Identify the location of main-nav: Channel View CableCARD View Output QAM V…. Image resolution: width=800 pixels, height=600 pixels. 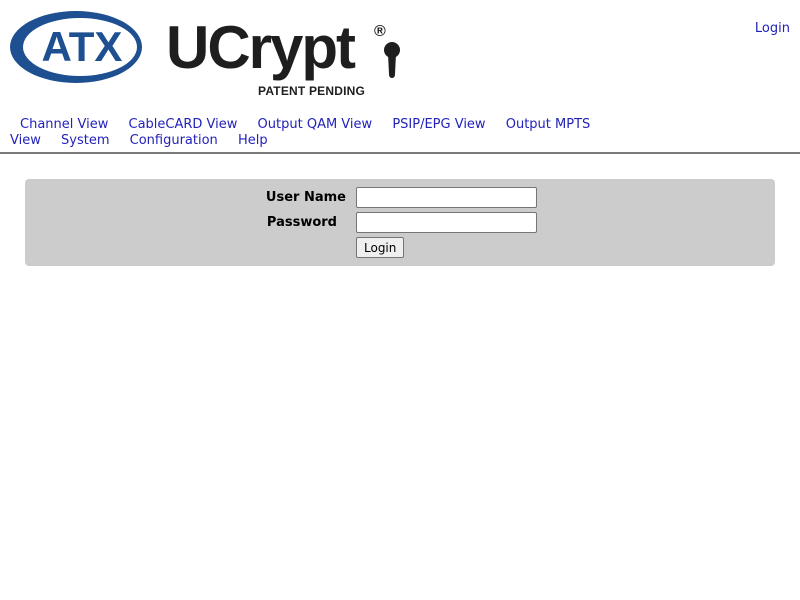
(310, 133).